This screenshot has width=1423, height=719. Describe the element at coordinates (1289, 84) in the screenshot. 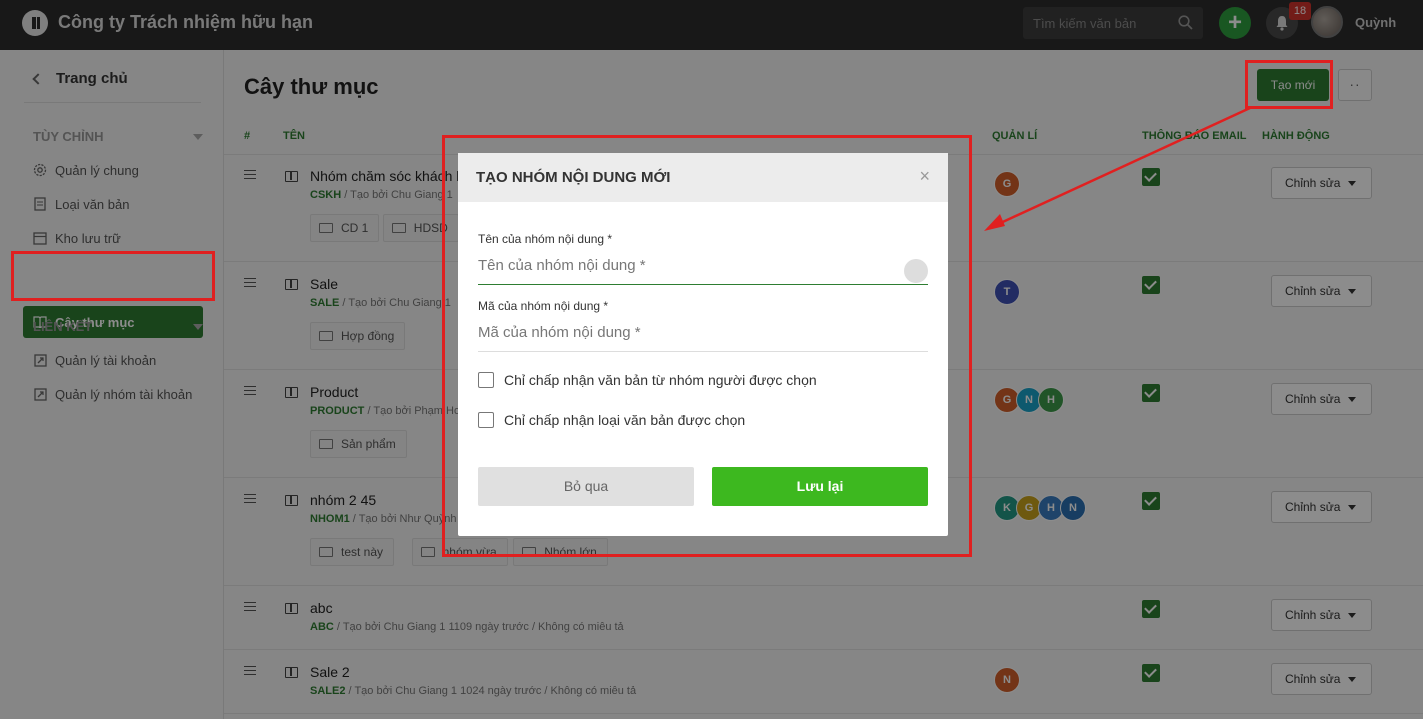

I see `annotation-highlight-create` at that location.